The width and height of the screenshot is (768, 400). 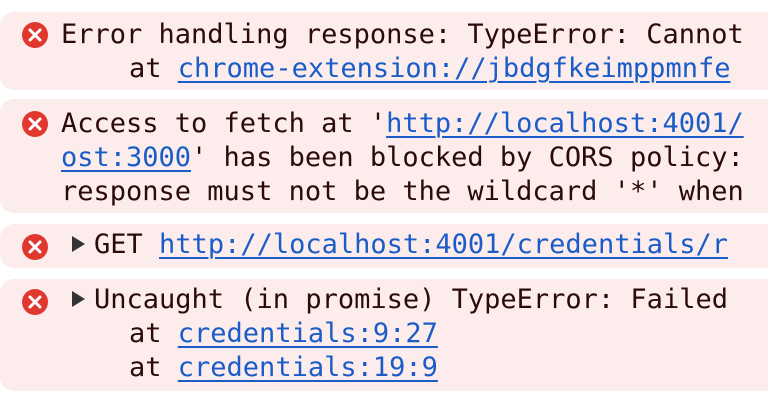 What do you see at coordinates (118, 244) in the screenshot?
I see `request-method: GET` at bounding box center [118, 244].